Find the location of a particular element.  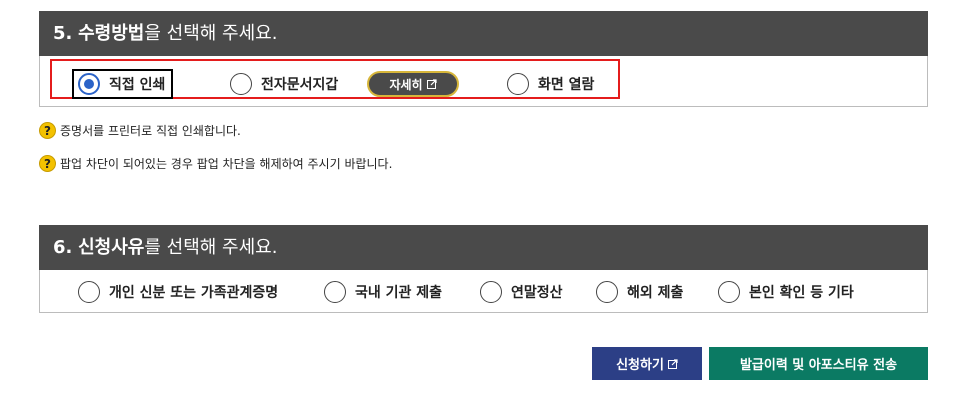

radio-option-direct-print: 직접 인쇄 is located at coordinates (123, 84).